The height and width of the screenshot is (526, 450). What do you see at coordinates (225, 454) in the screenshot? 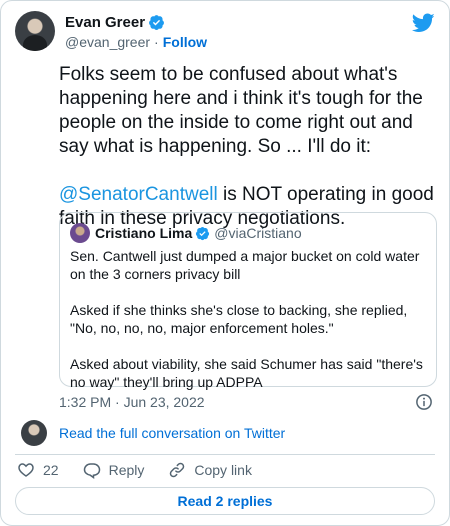
I see `divider` at bounding box center [225, 454].